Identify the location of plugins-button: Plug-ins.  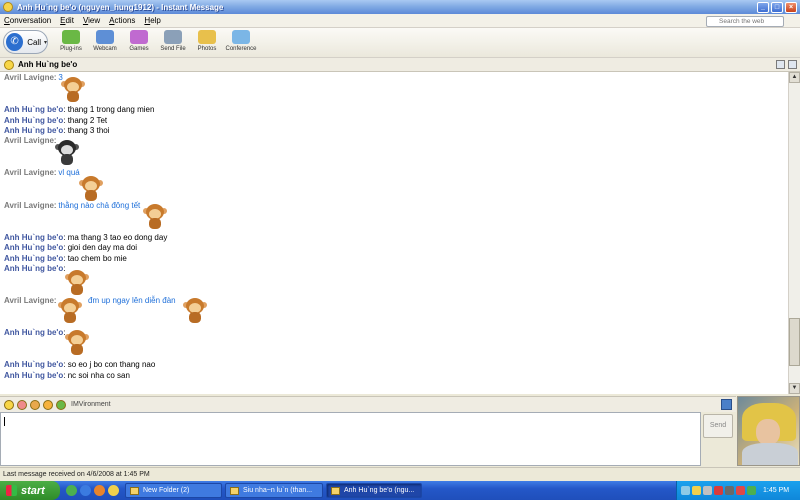
(71, 41).